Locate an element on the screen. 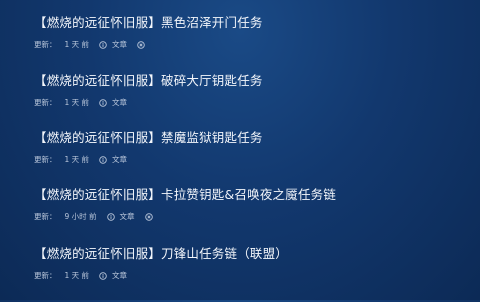 The image size is (480, 302). article-title-link: 【燃烧的远征怀旧服】黑色沼泽开门任务 is located at coordinates (148, 23).